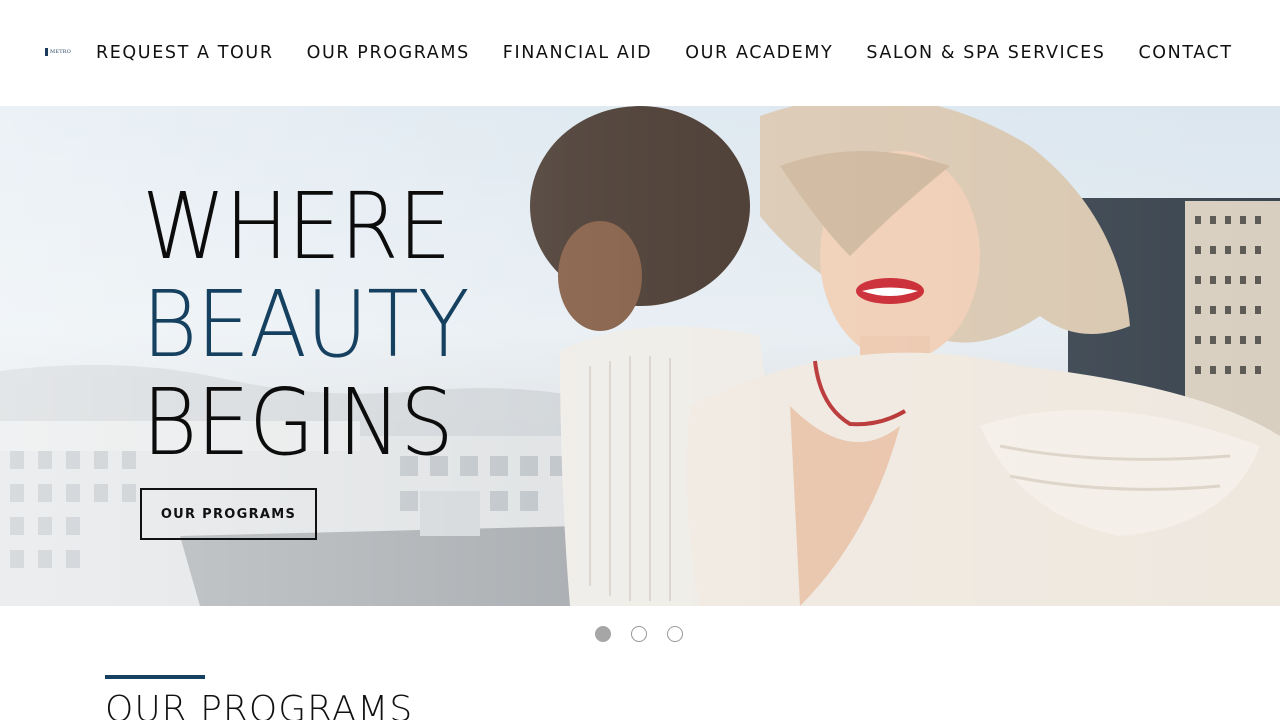 This screenshot has height=720, width=1280. What do you see at coordinates (298, 422) in the screenshot?
I see `headline-line-begins: BEGINS` at bounding box center [298, 422].